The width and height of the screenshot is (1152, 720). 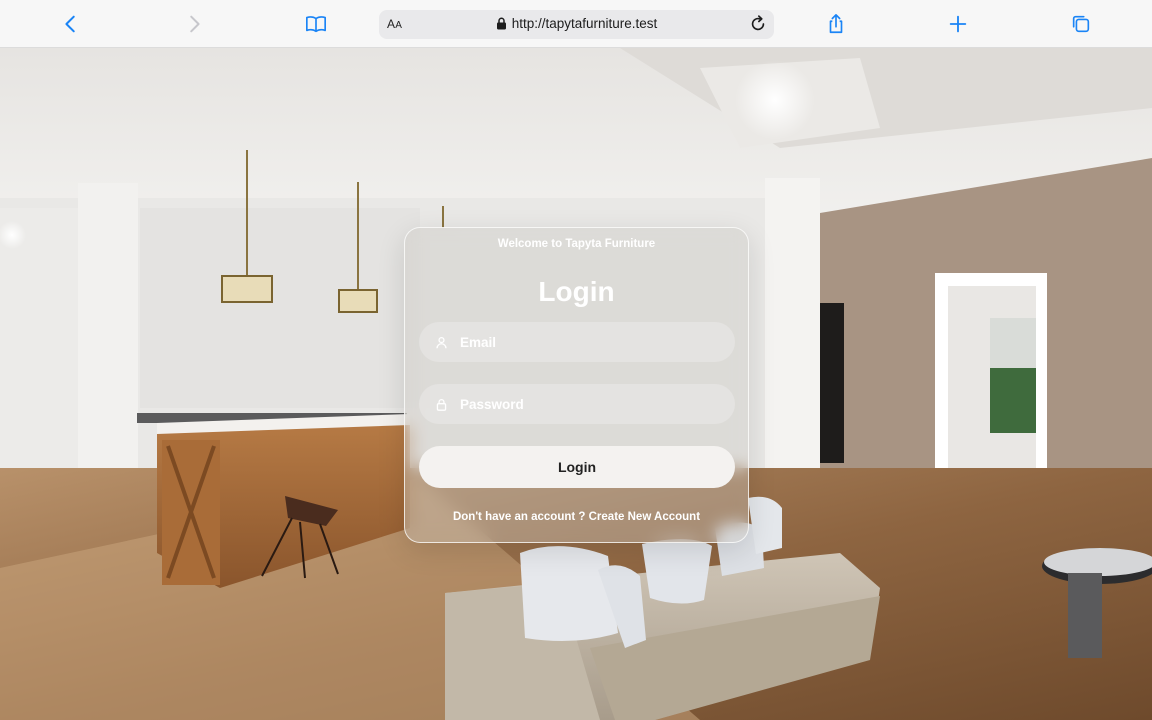 I want to click on browser-toolbar: AA http://tapytafurniture.test, so click(x=576, y=24).